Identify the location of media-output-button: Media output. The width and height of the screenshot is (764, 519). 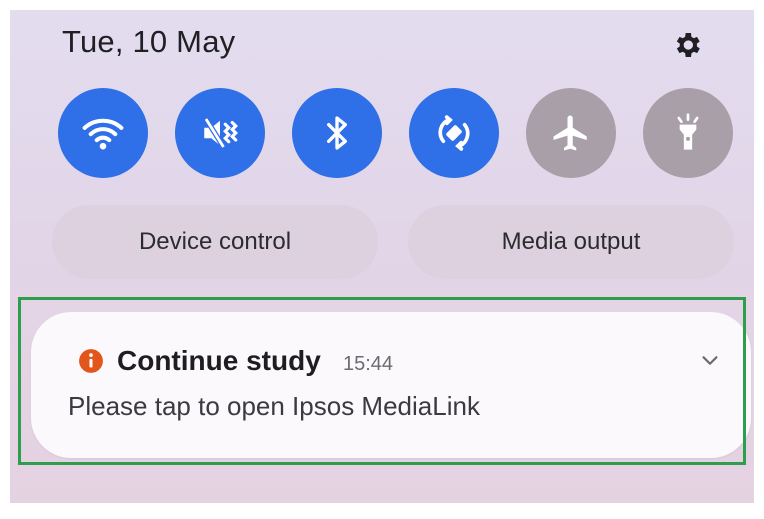
(571, 242).